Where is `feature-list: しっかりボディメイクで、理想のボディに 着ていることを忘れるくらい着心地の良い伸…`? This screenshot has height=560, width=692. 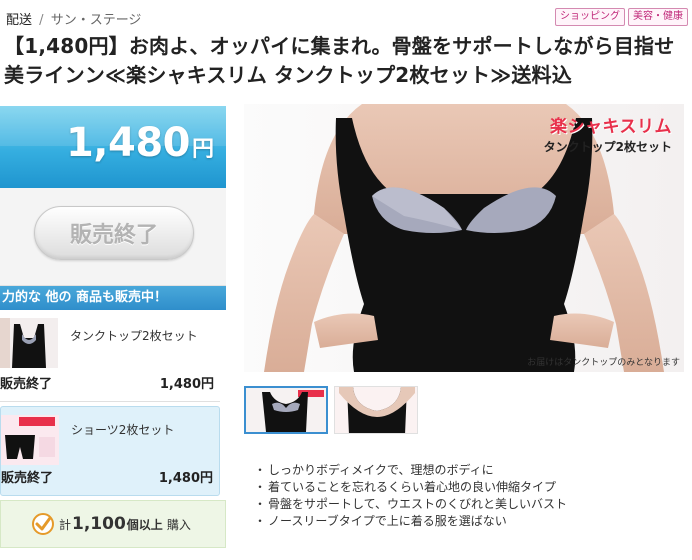 feature-list: しっかりボディメイクで、理想のボディに 着ていることを忘れるくらい着心地の良い伸… is located at coordinates (410, 496).